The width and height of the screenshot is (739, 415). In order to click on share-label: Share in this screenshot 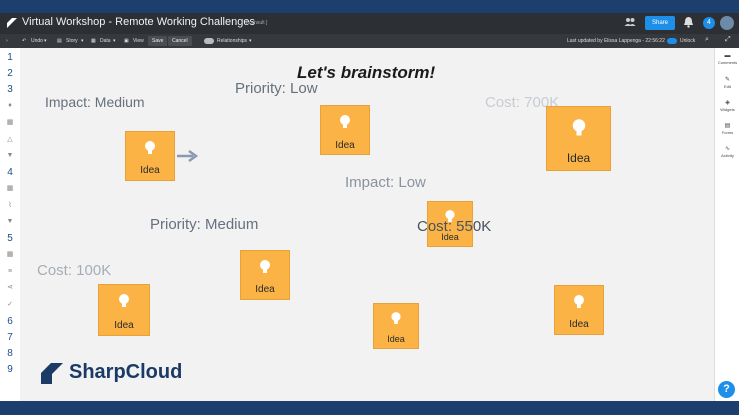, I will do `click(659, 23)`.